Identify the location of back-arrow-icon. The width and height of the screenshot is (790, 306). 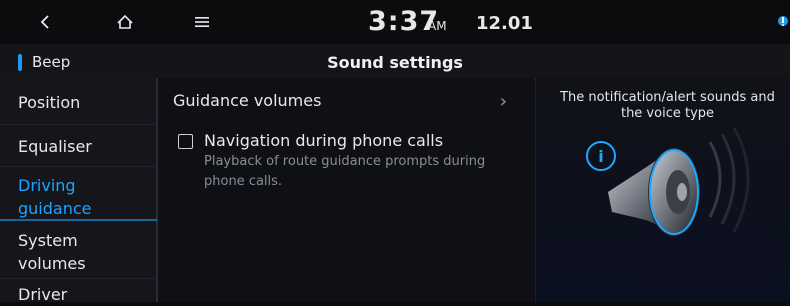
(44, 22).